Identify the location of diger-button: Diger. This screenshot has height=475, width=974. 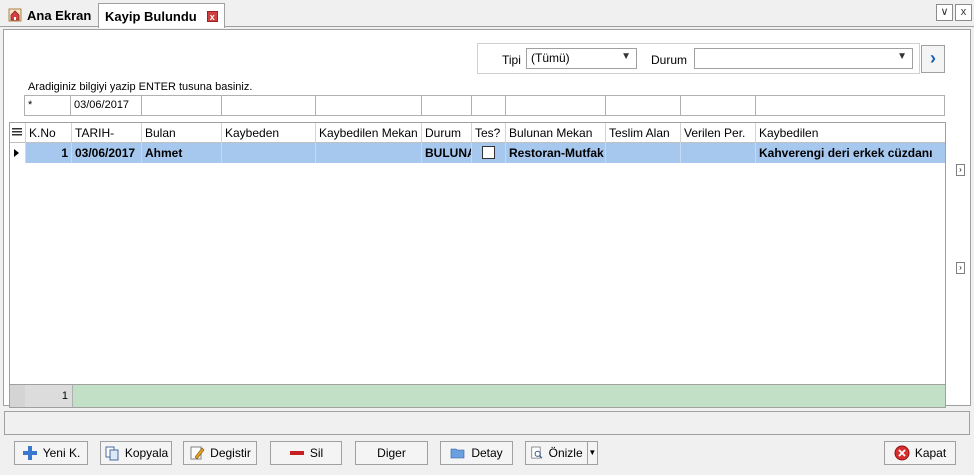
(391, 453).